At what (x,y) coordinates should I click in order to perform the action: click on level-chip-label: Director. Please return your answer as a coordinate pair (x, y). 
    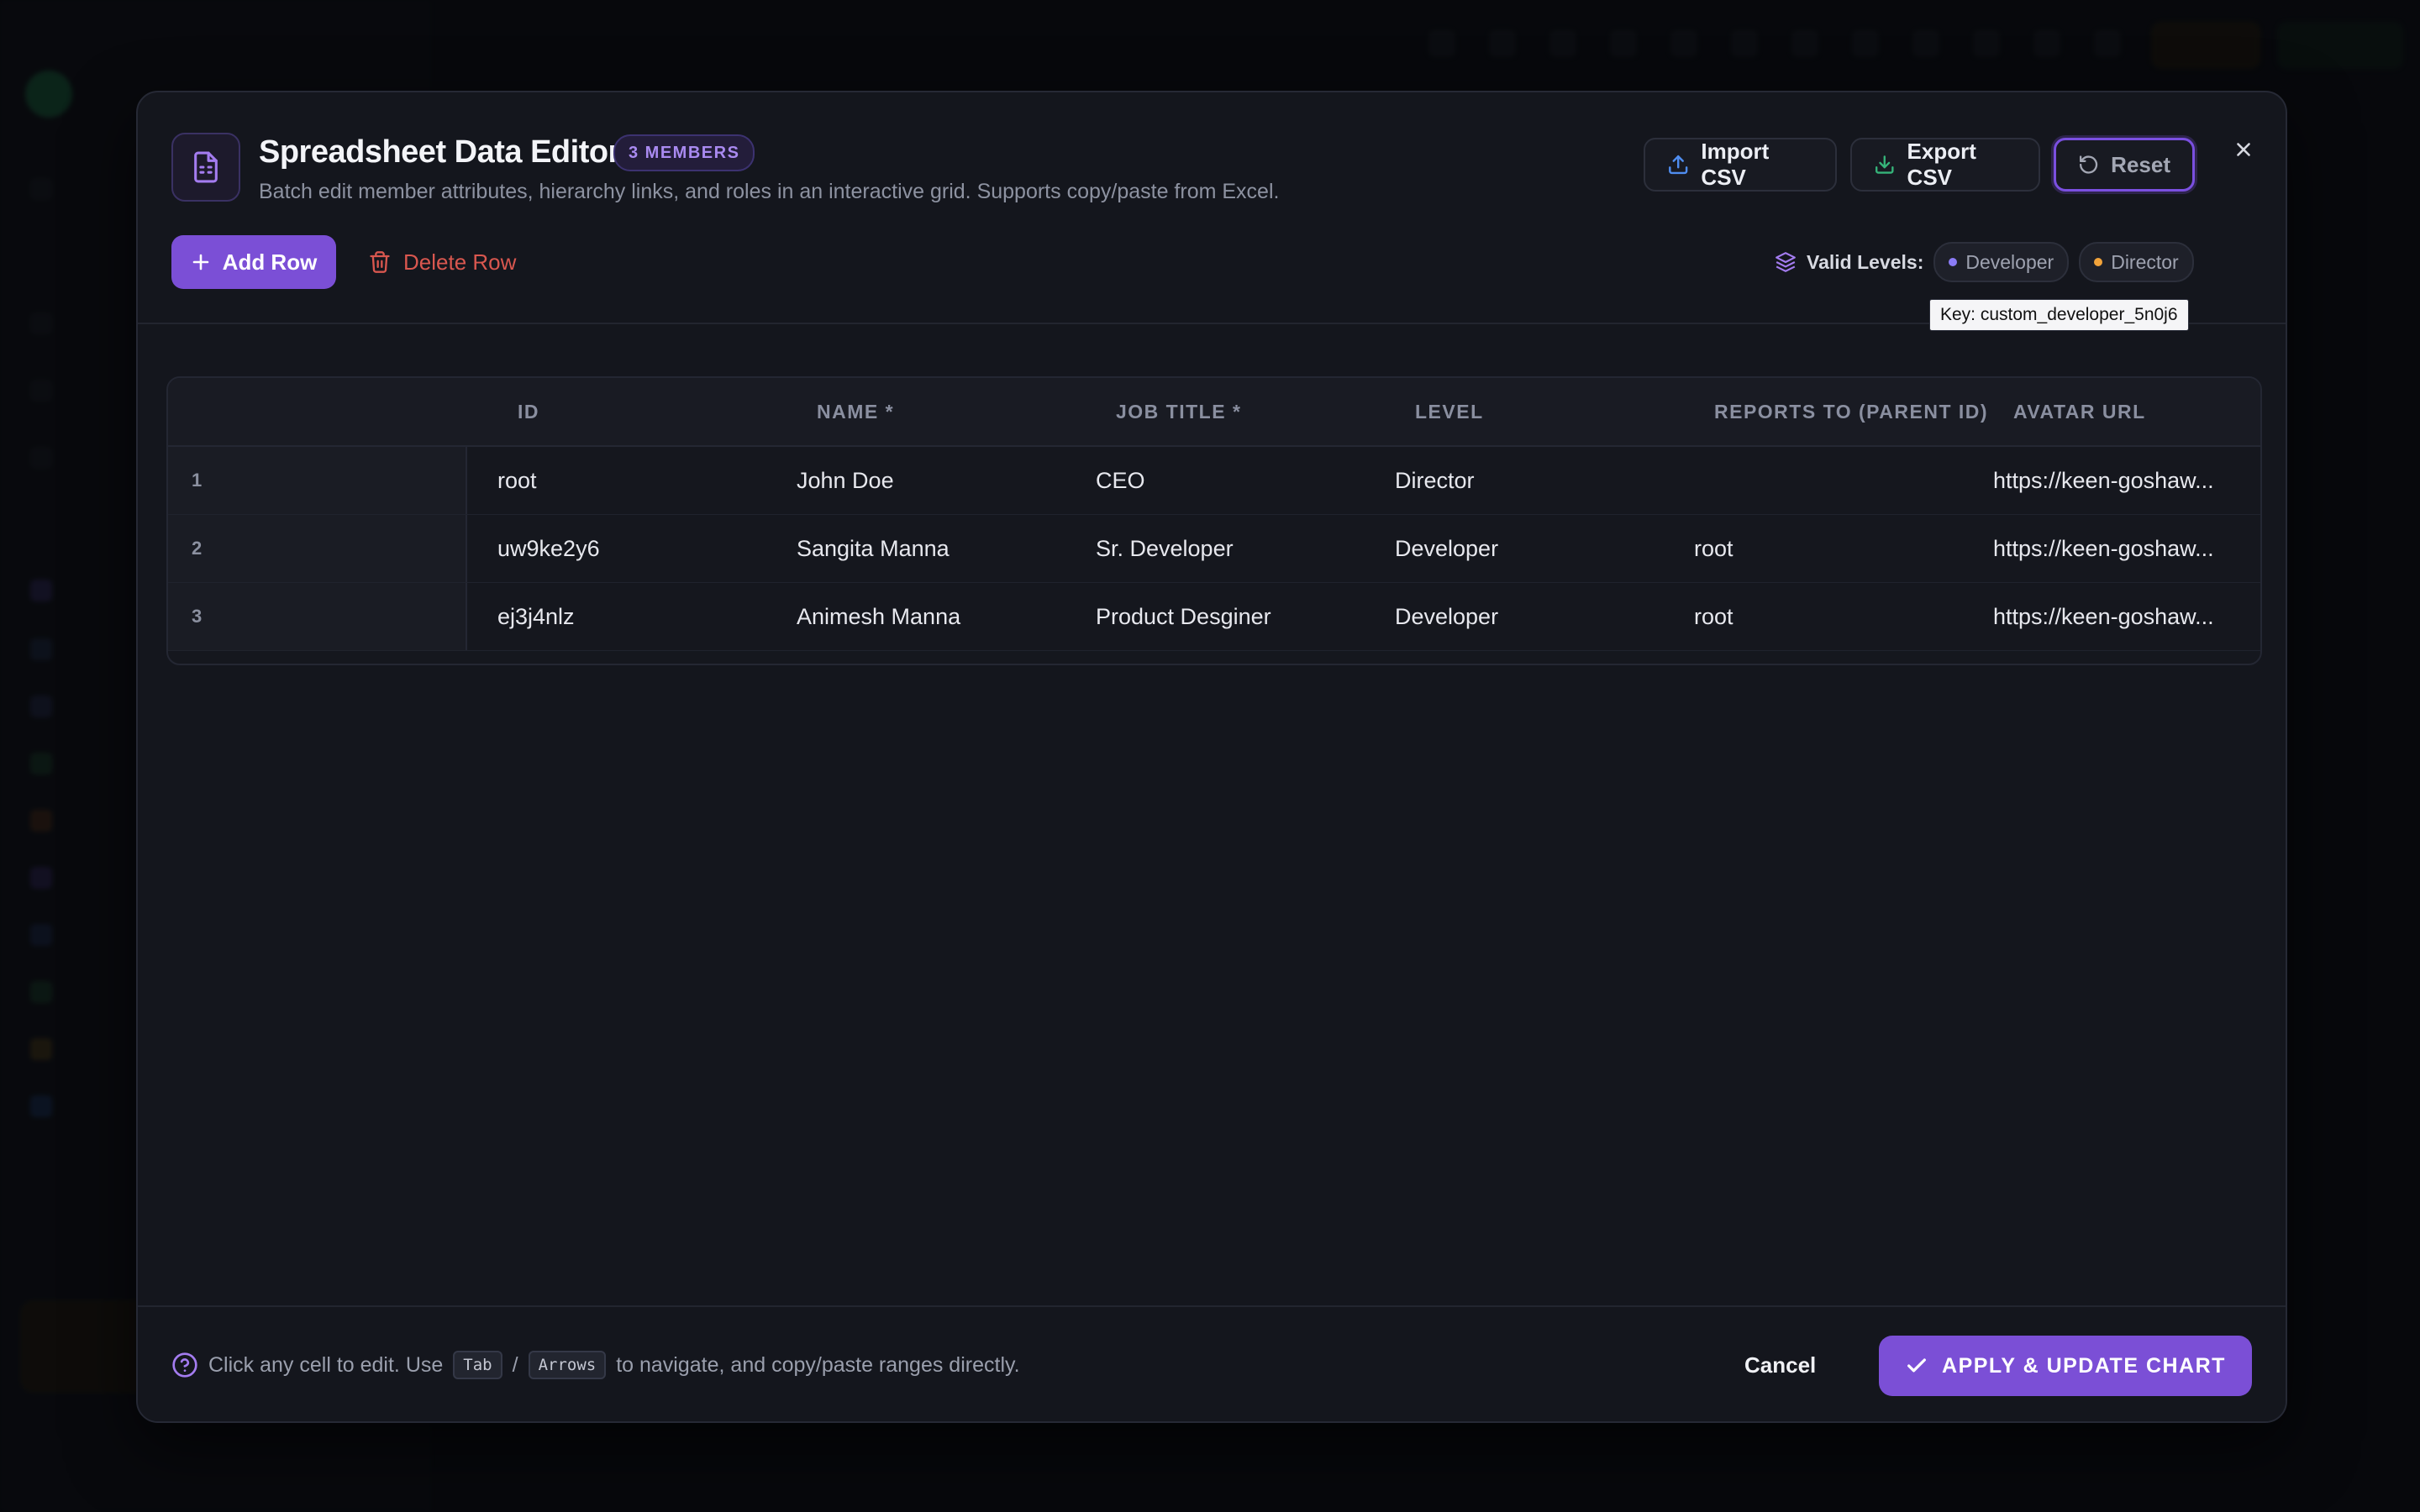
    Looking at the image, I should click on (2145, 261).